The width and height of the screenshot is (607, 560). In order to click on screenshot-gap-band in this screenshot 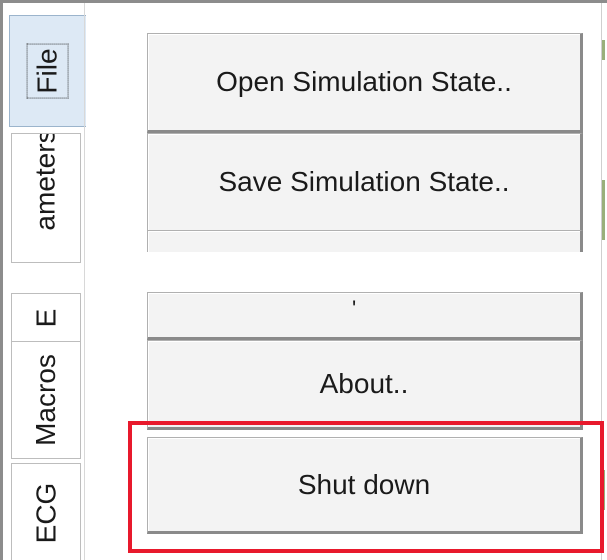, I will do `click(343, 272)`.